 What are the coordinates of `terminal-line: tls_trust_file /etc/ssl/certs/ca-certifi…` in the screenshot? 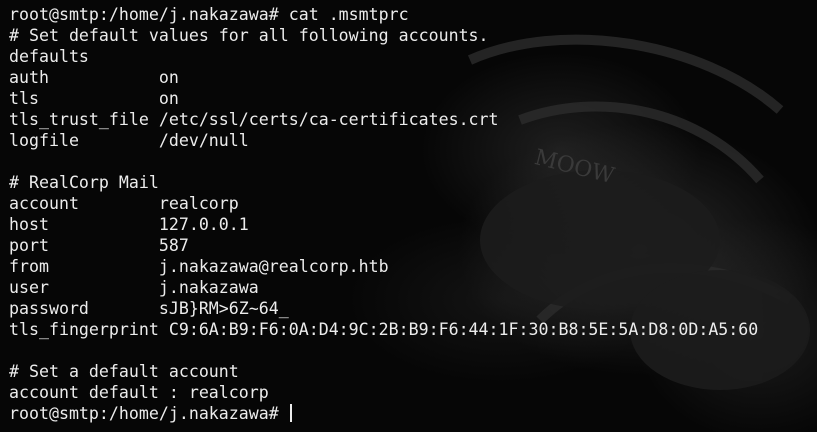 It's located at (254, 119).